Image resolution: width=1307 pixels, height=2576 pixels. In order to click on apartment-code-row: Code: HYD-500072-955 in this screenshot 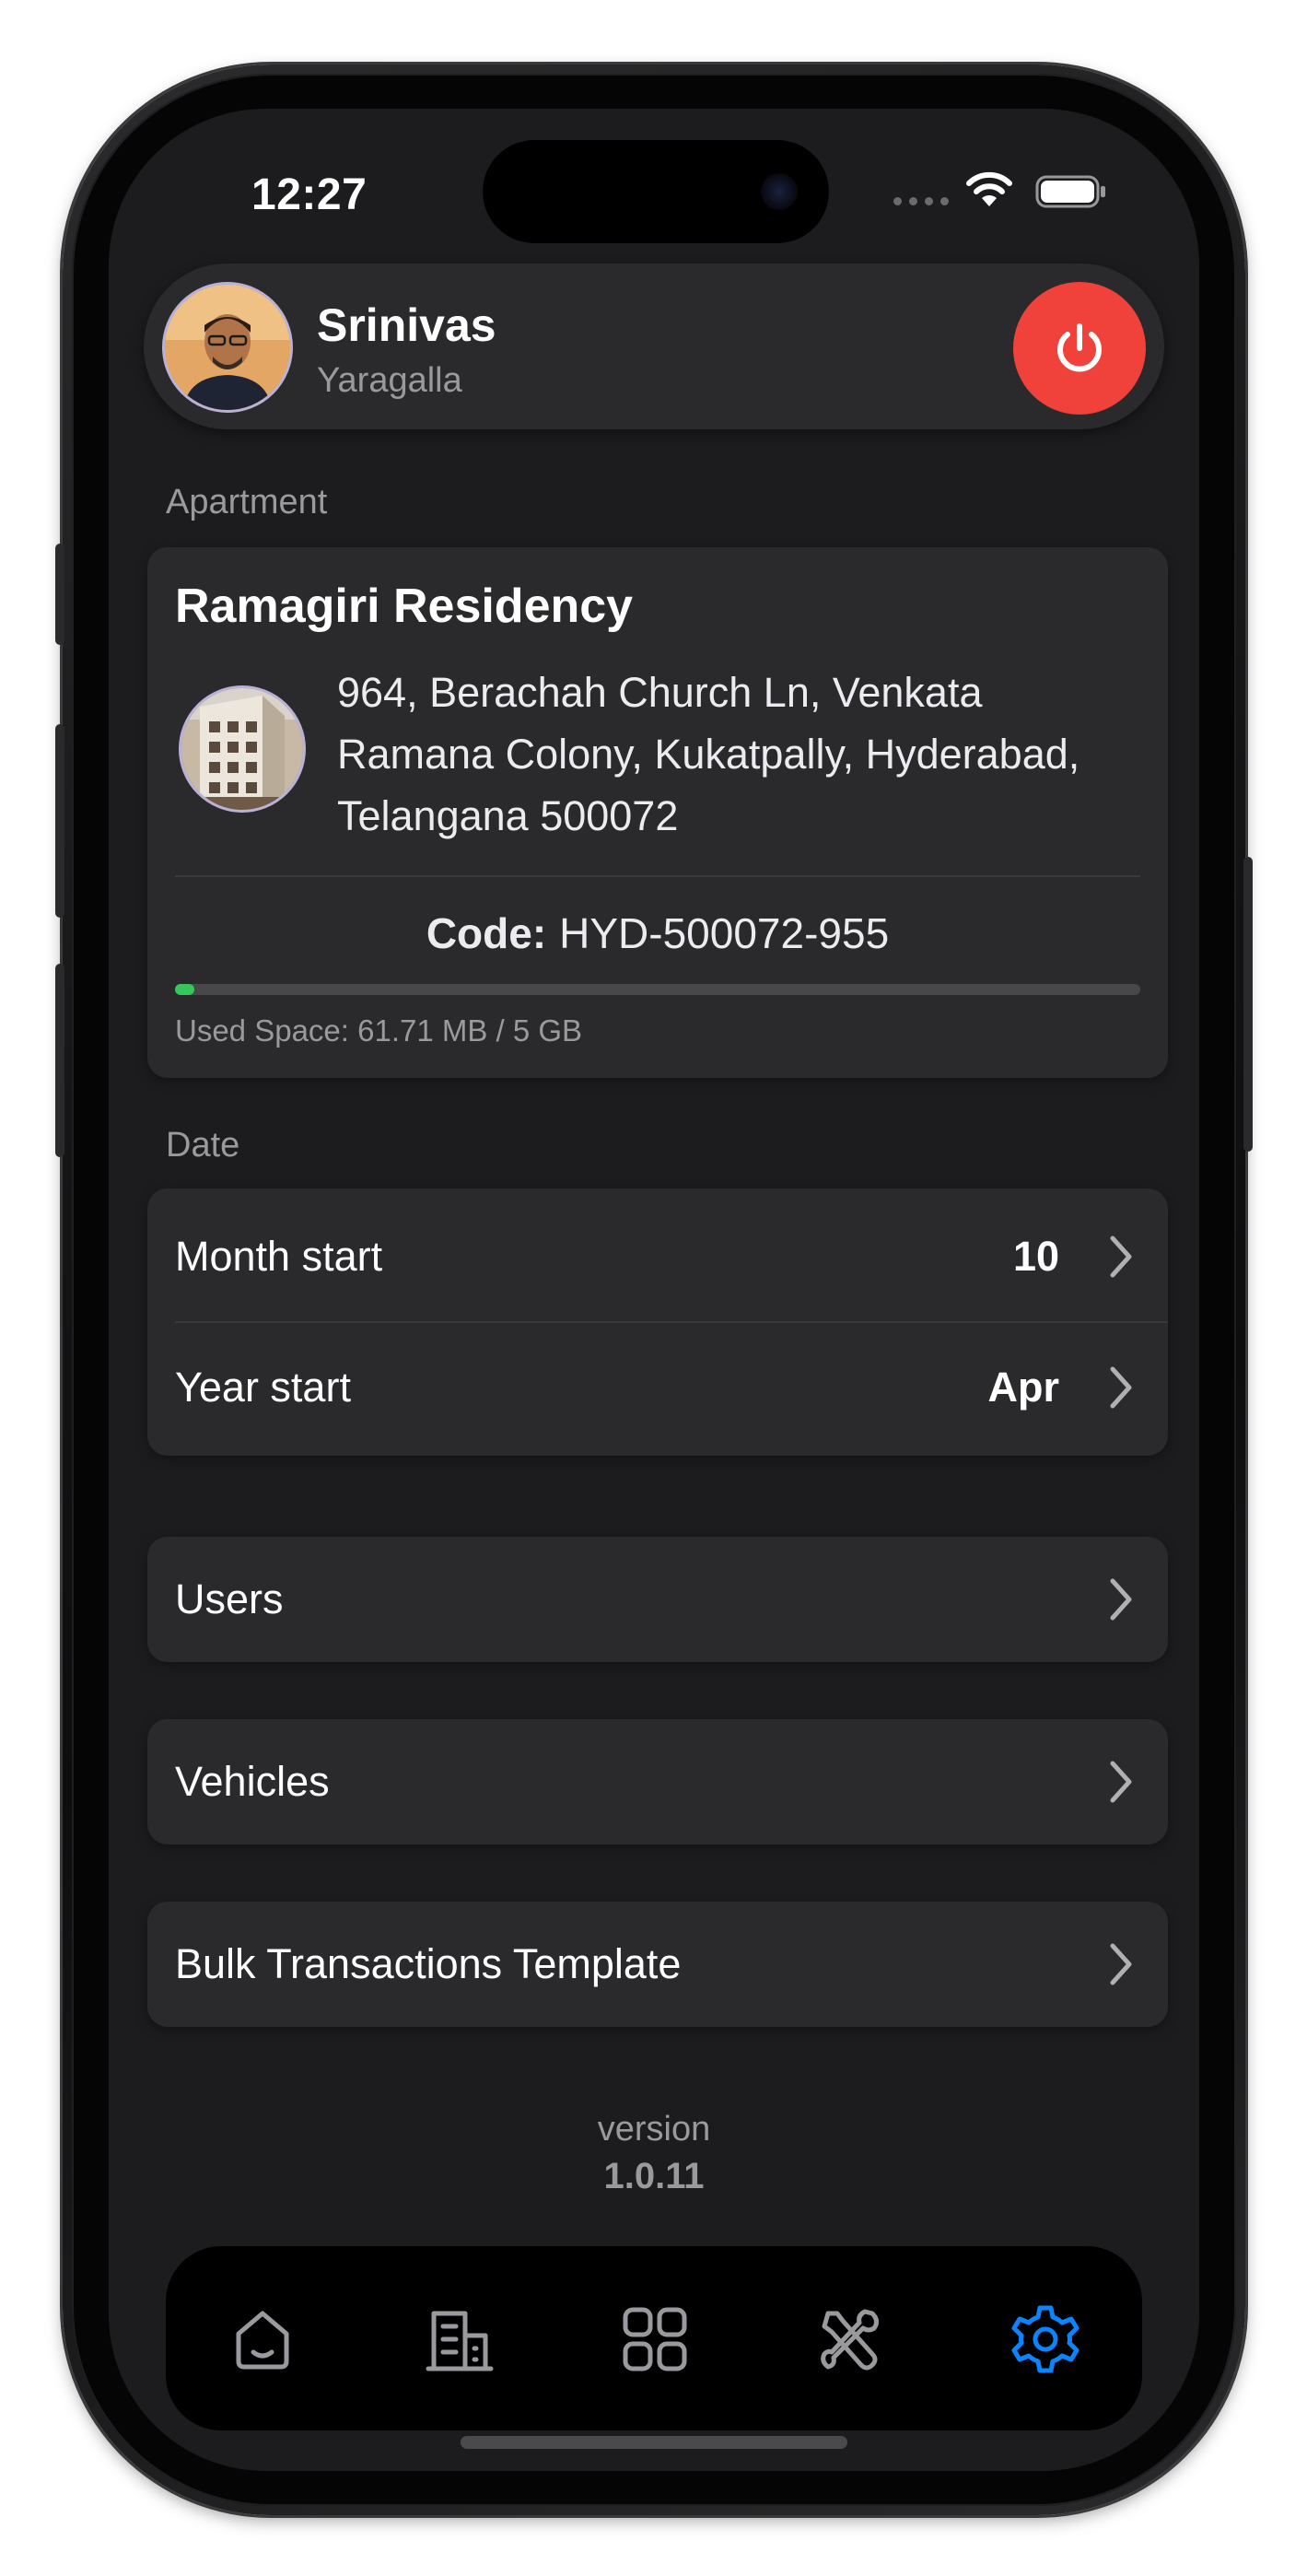, I will do `click(658, 933)`.